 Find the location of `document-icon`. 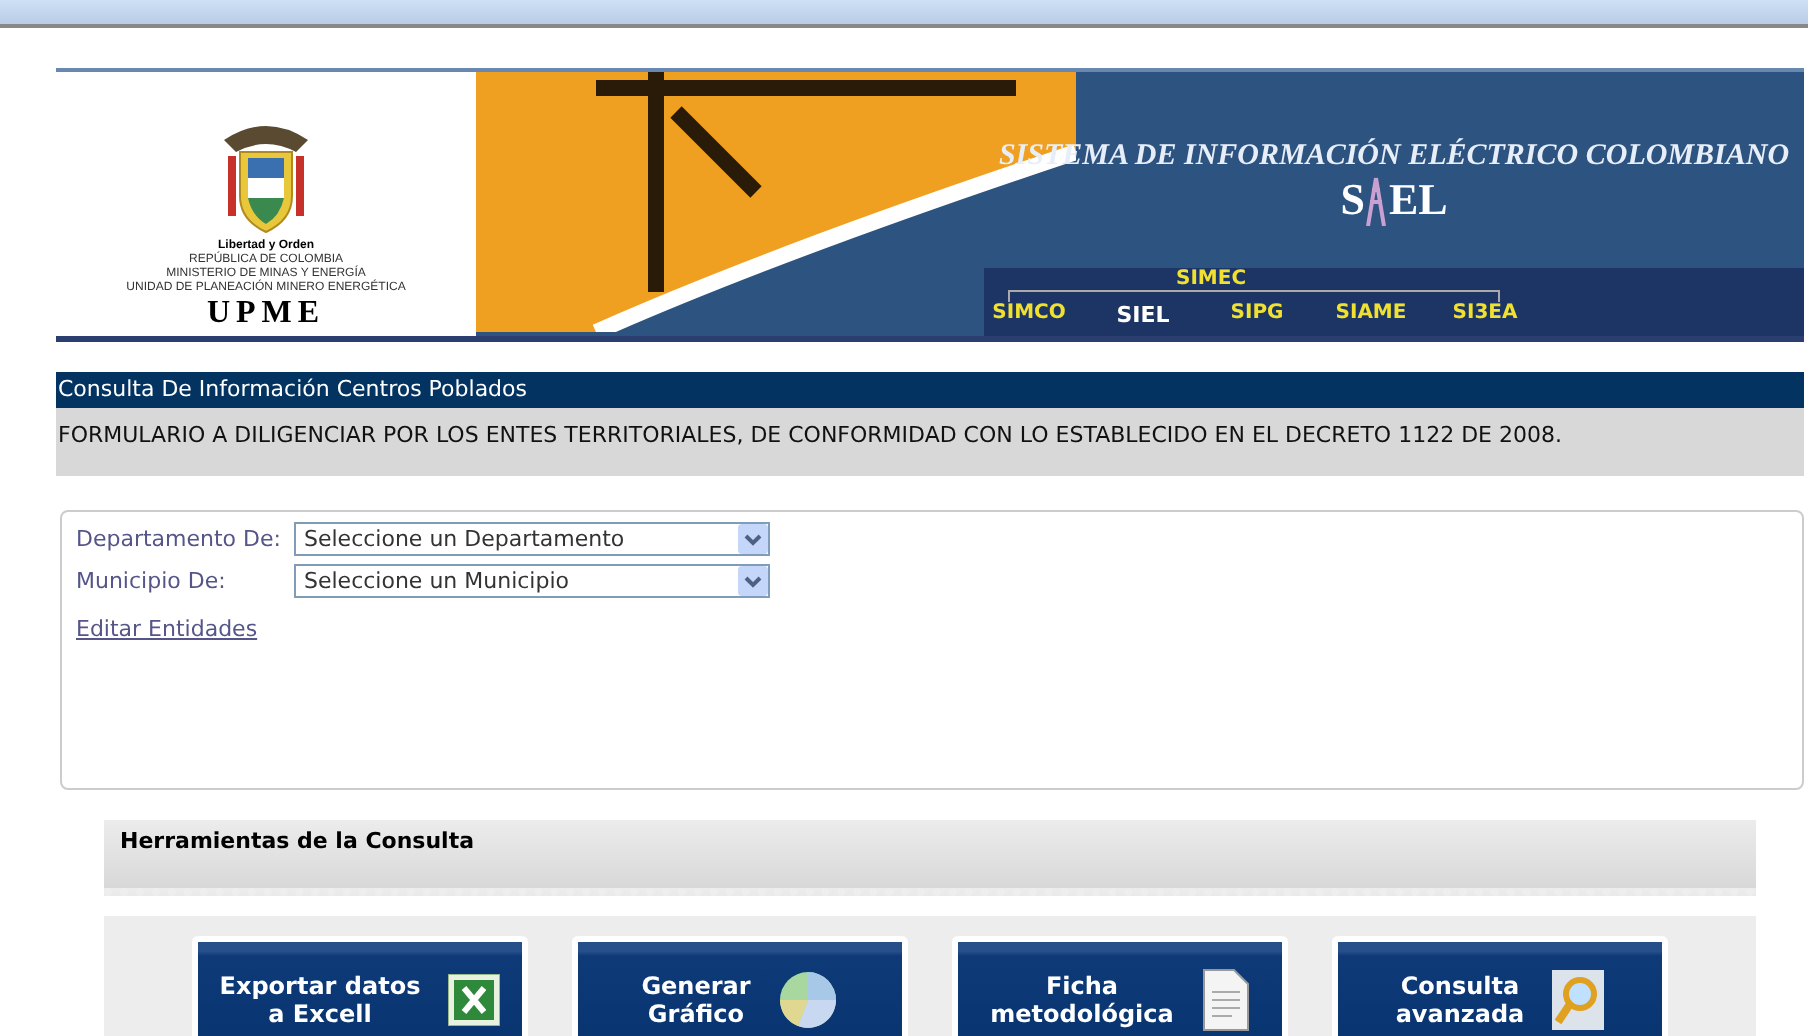

document-icon is located at coordinates (1225, 1000).